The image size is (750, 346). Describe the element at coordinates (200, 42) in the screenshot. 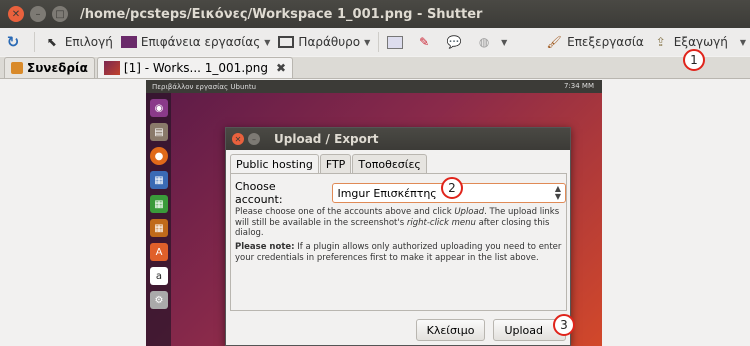

I see `desktop-label: Επιφάνεια εργασίας` at that location.